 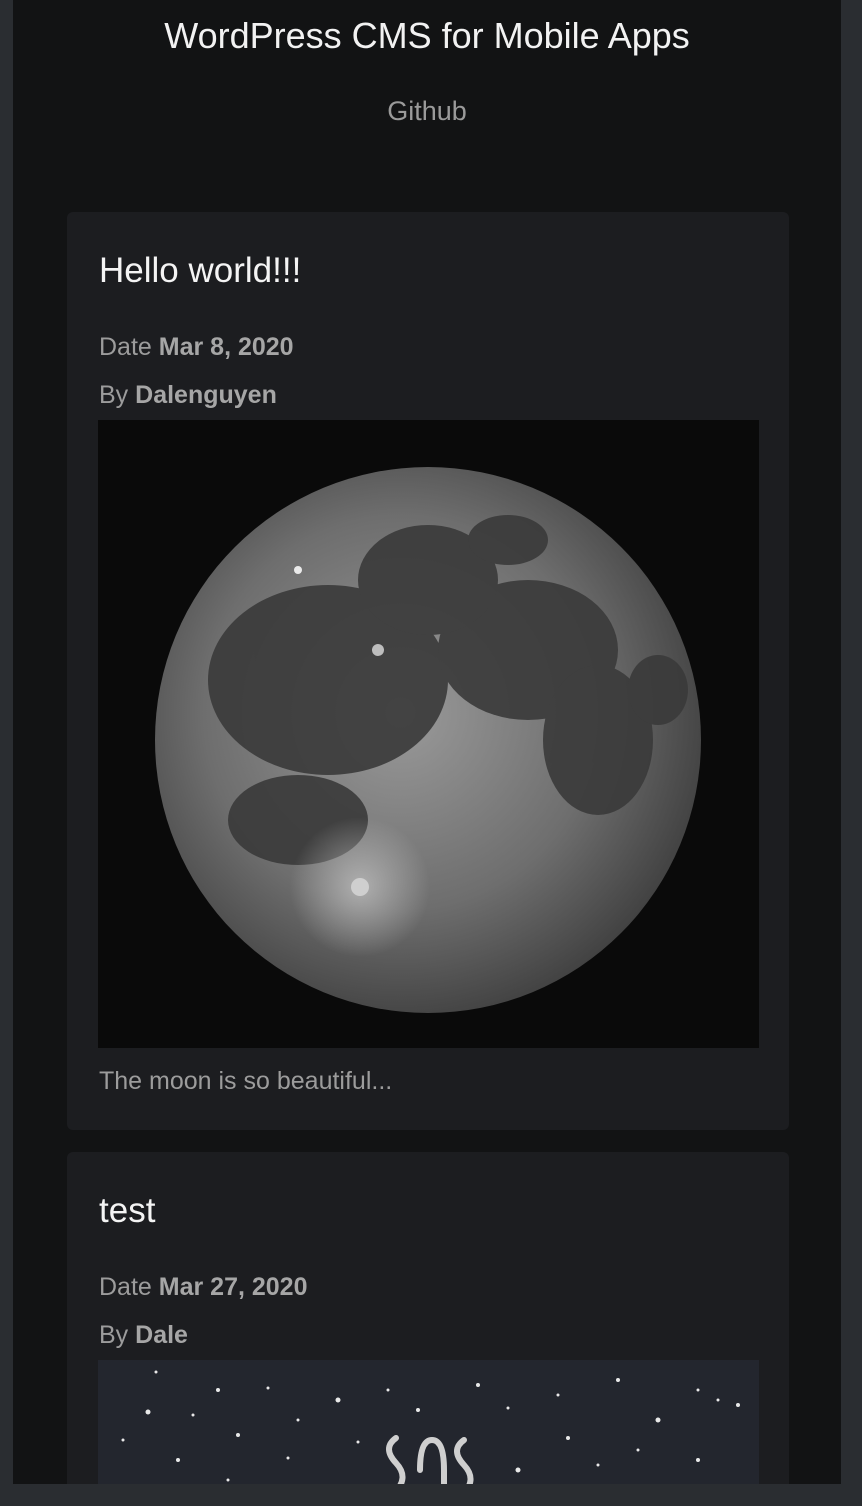 I want to click on post-author: By Dale, so click(x=143, y=1335).